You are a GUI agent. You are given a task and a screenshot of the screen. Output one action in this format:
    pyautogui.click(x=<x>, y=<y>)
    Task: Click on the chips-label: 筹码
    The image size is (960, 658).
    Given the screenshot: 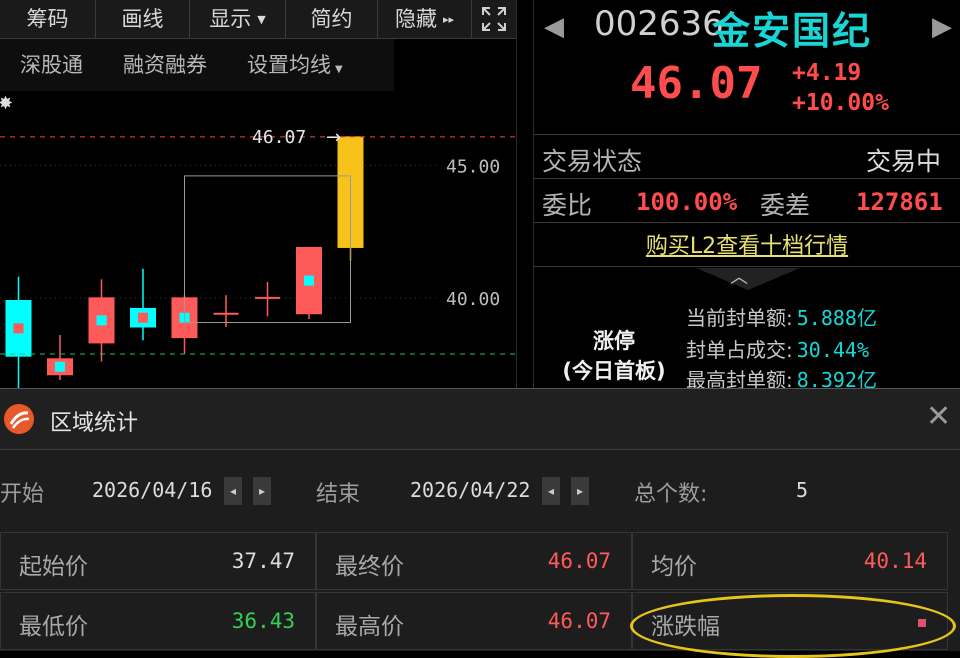 What is the action you would take?
    pyautogui.click(x=47, y=19)
    